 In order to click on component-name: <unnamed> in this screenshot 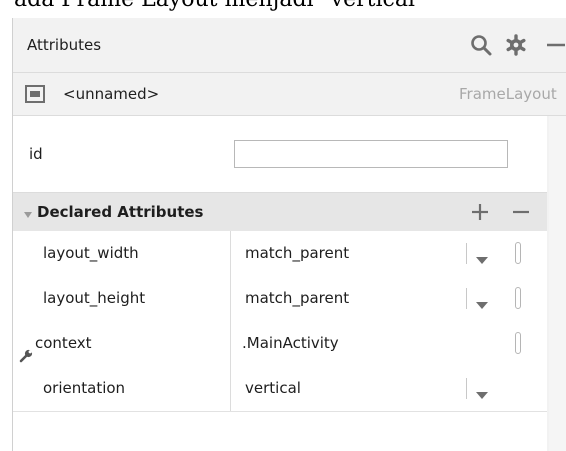, I will do `click(111, 94)`.